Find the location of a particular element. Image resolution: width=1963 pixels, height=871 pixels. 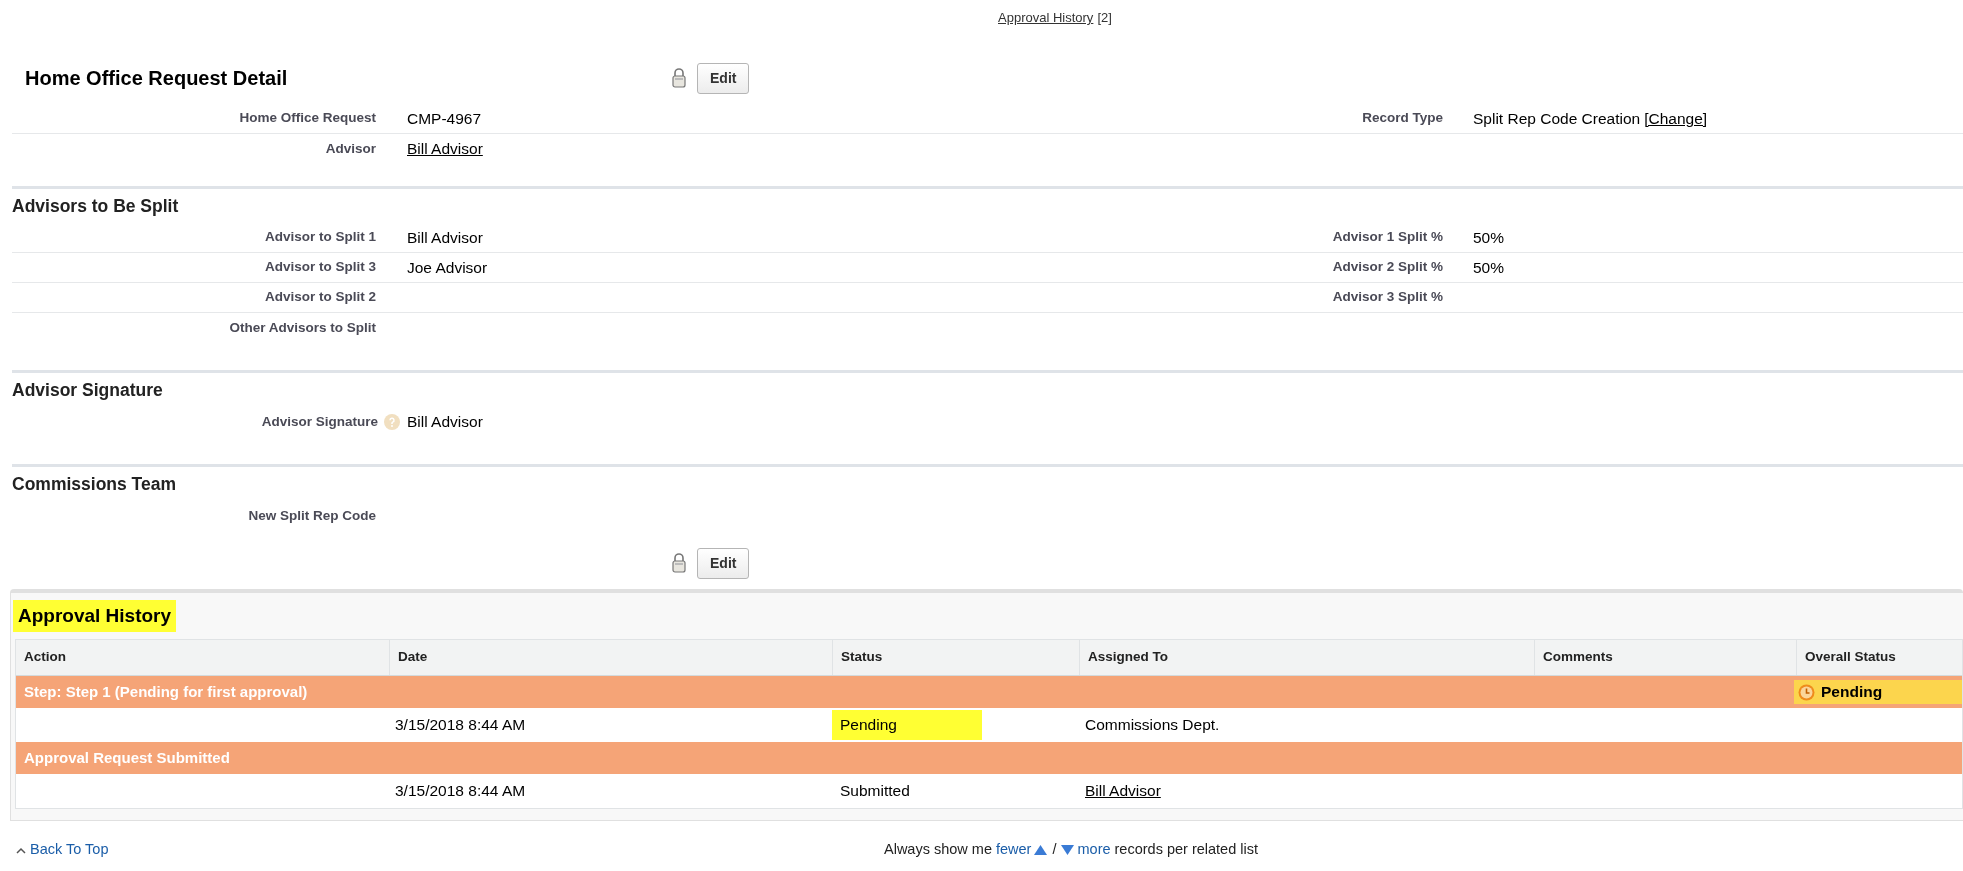

clock-icon is located at coordinates (1806, 692).